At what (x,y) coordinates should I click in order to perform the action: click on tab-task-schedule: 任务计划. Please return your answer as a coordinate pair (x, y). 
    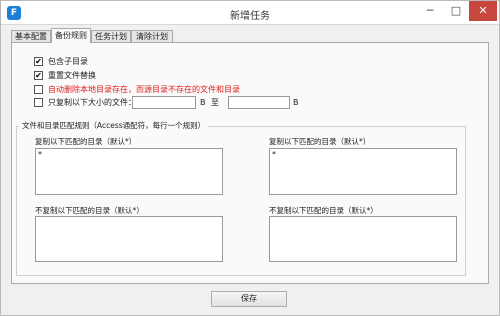
    Looking at the image, I should click on (111, 36).